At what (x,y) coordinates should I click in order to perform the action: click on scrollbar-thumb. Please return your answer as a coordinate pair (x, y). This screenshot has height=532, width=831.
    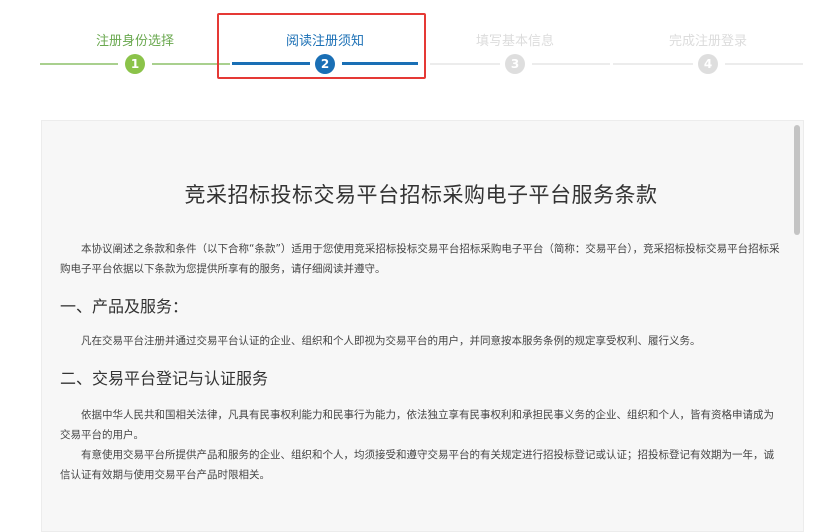
    Looking at the image, I should click on (797, 180).